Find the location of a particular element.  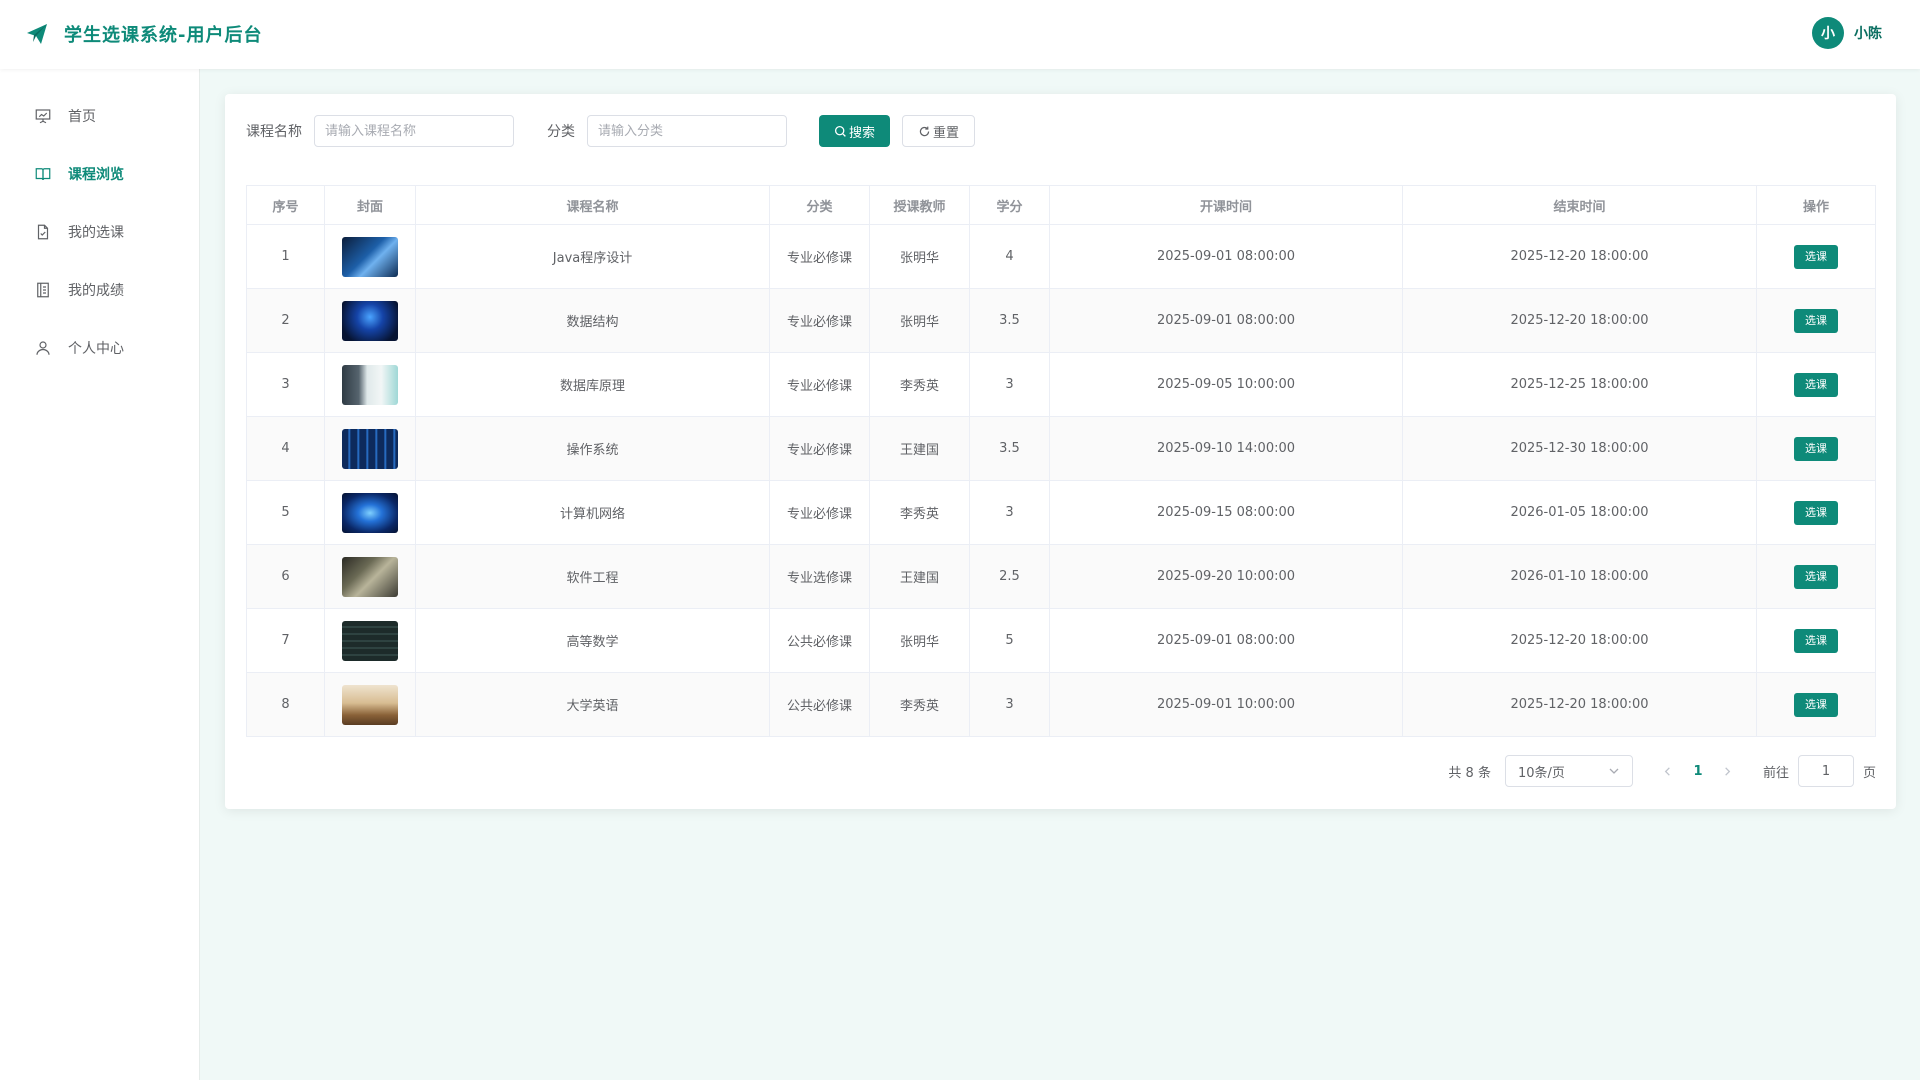

column-header: 授课教师 is located at coordinates (919, 205).